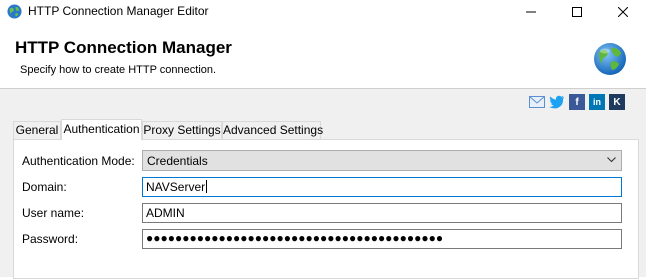  Describe the element at coordinates (617, 102) in the screenshot. I see `kingswaysoft-icon: K` at that location.